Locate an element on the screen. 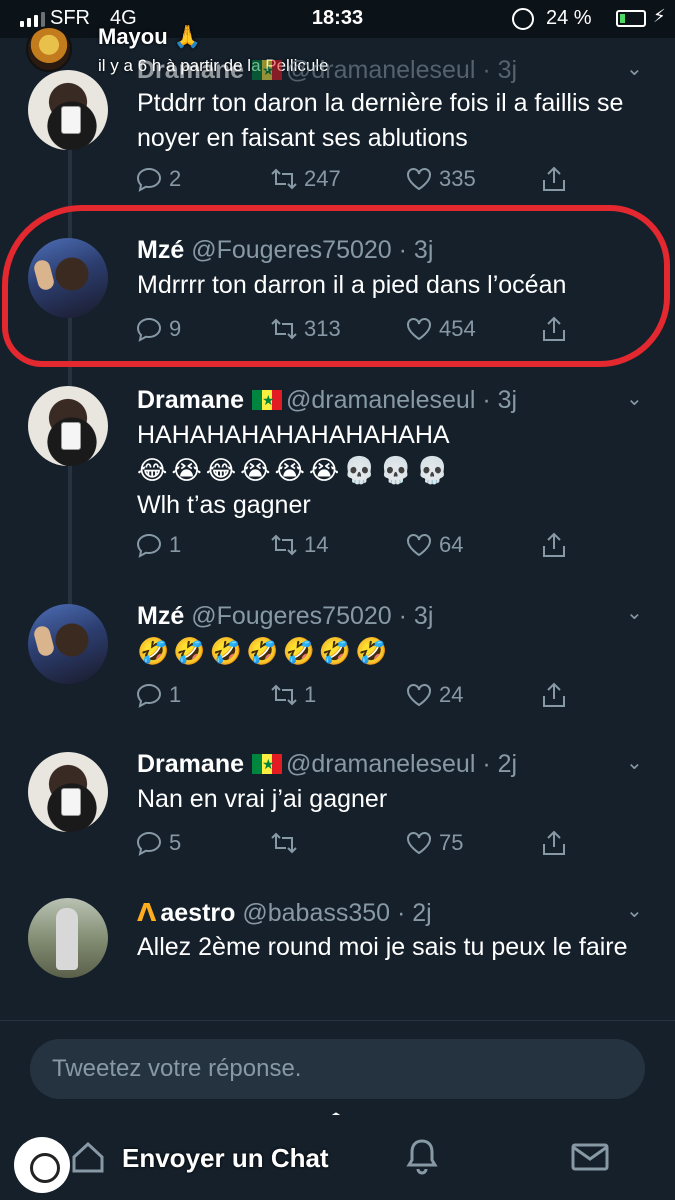 This screenshot has width=675, height=1200. tweet-header: Dramane @dramaneleseul · 2j is located at coordinates (327, 764).